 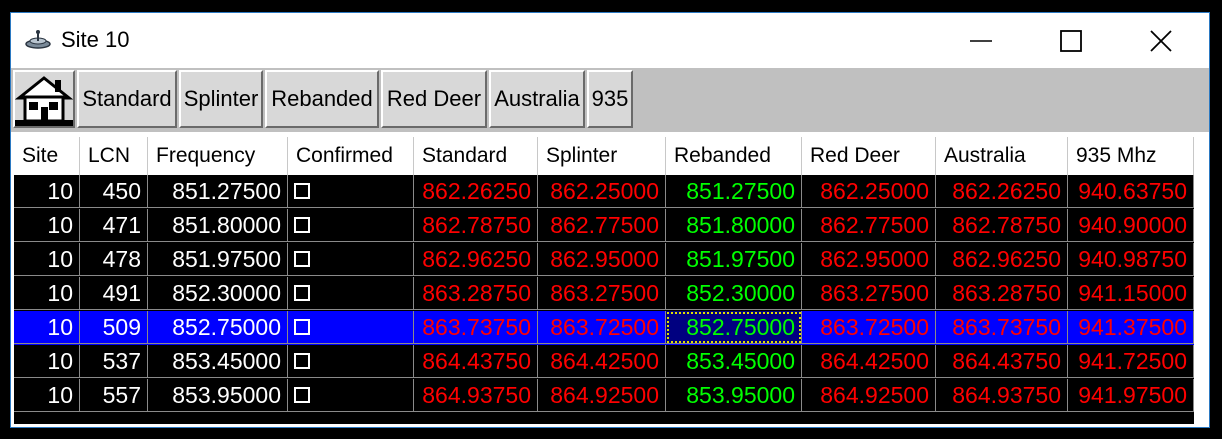 I want to click on cell-splinter: 863.27500, so click(x=602, y=293).